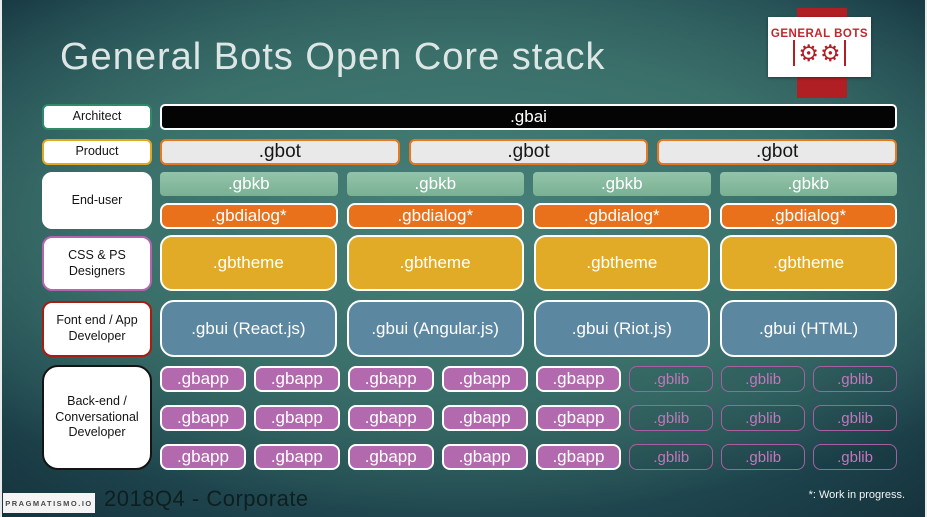 The width and height of the screenshot is (927, 517). What do you see at coordinates (97, 117) in the screenshot?
I see `label-architect: Architect` at bounding box center [97, 117].